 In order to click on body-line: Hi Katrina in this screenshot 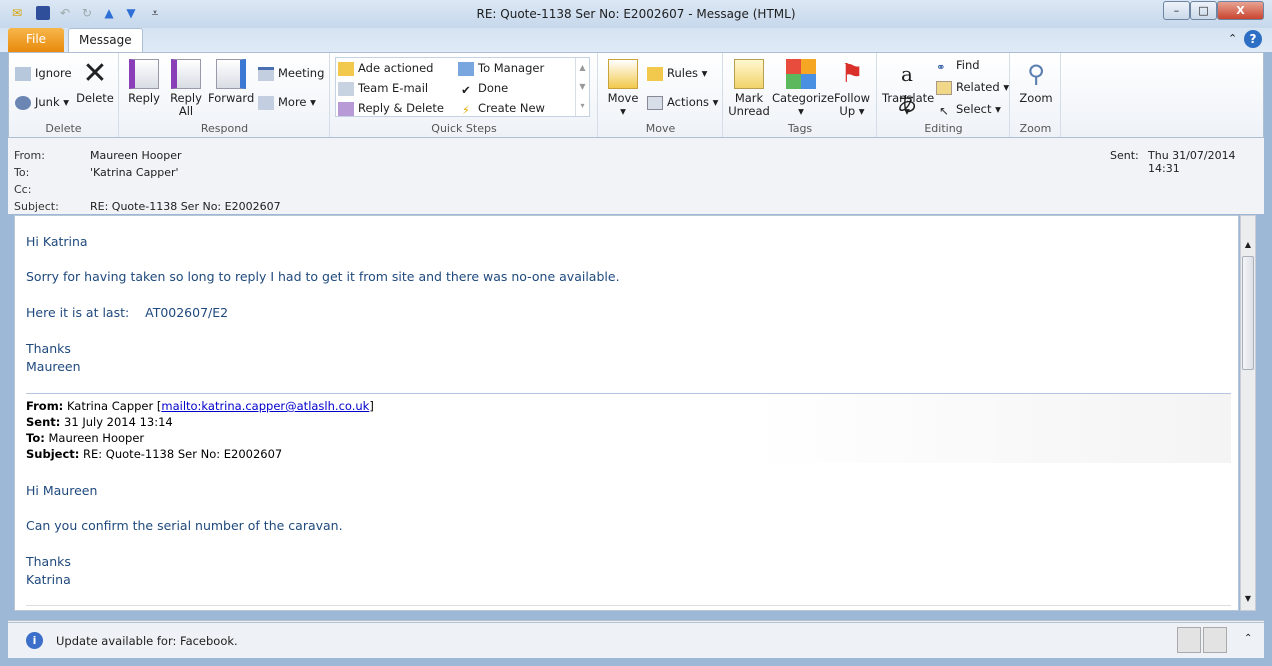, I will do `click(57, 241)`.